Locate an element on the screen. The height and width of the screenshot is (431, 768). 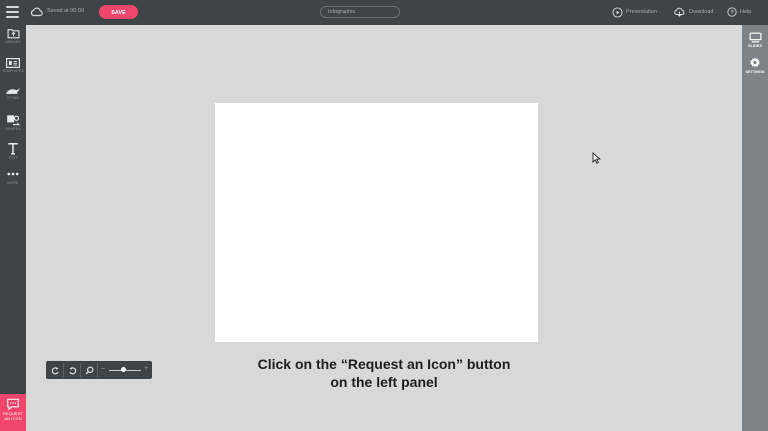
presentation-button: Presentation is located at coordinates (634, 12).